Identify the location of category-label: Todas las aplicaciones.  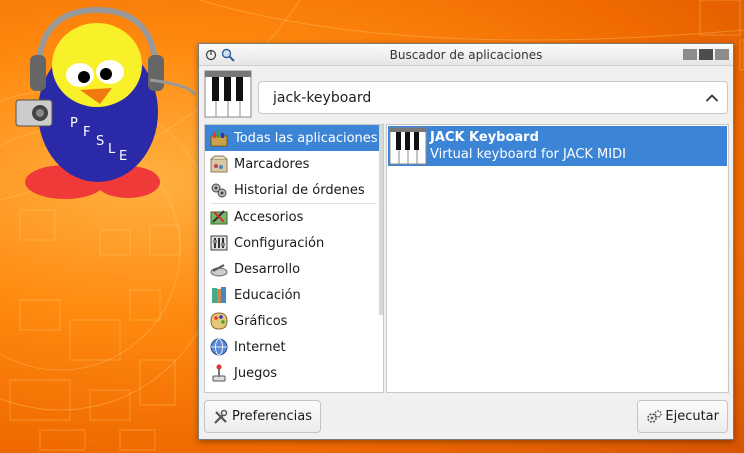
(306, 138).